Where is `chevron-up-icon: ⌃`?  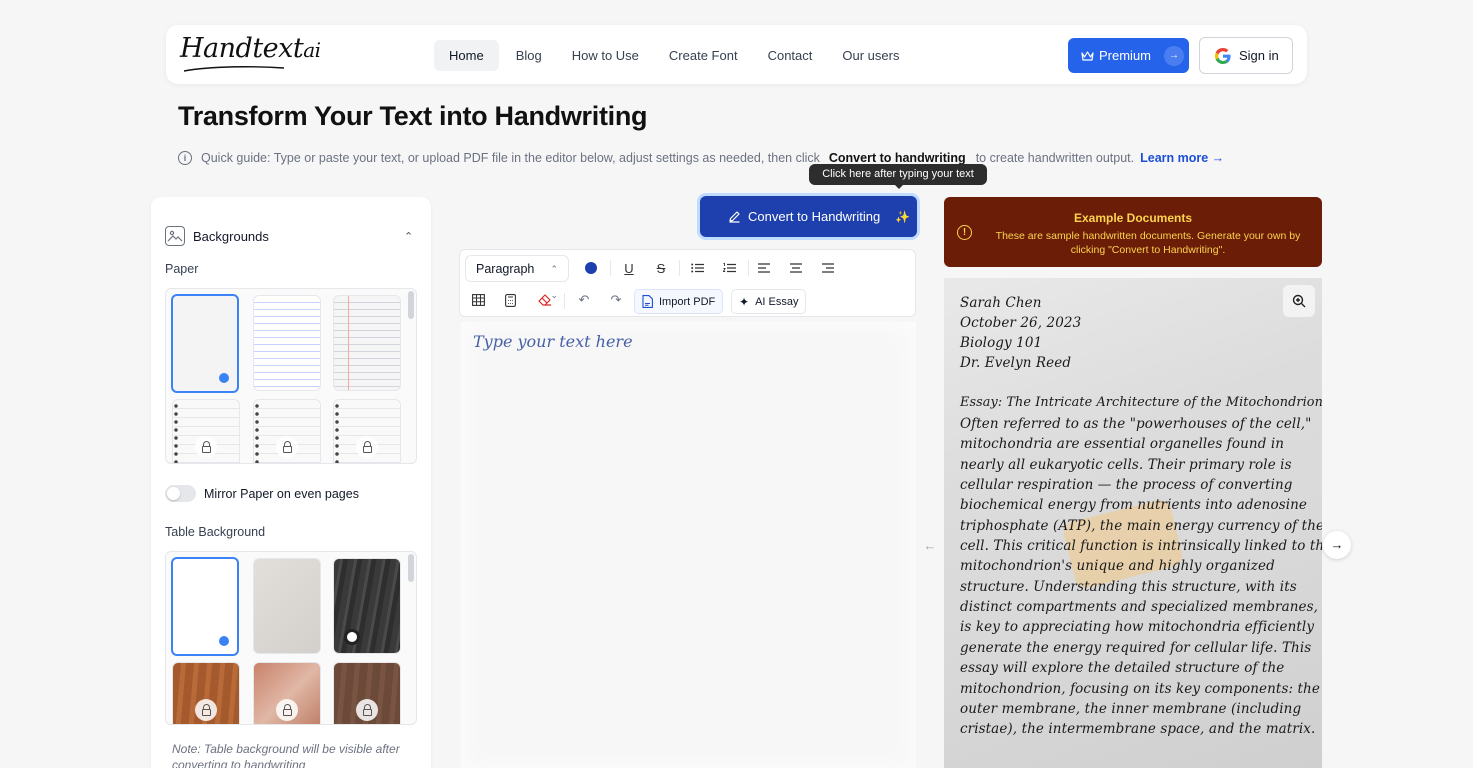 chevron-up-icon: ⌃ is located at coordinates (408, 236).